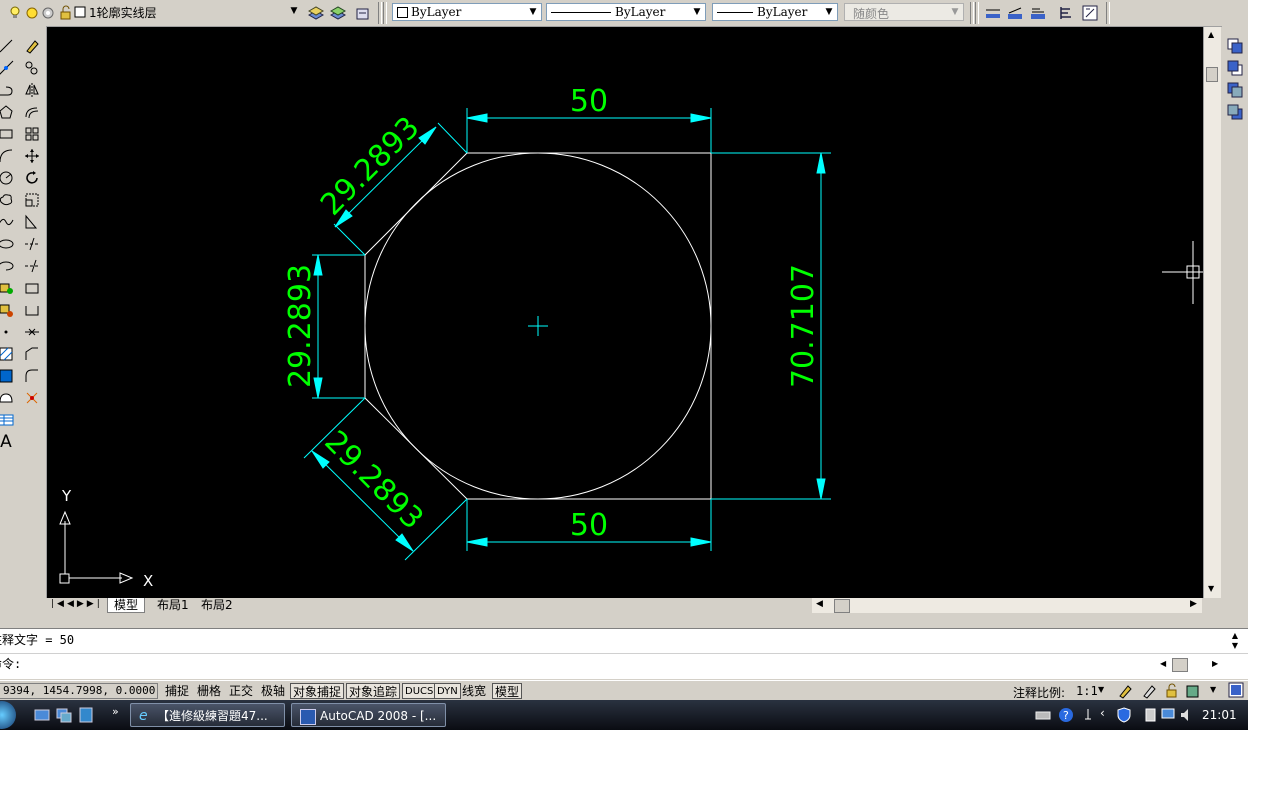  What do you see at coordinates (1088, 715) in the screenshot?
I see `network-tray-icon` at bounding box center [1088, 715].